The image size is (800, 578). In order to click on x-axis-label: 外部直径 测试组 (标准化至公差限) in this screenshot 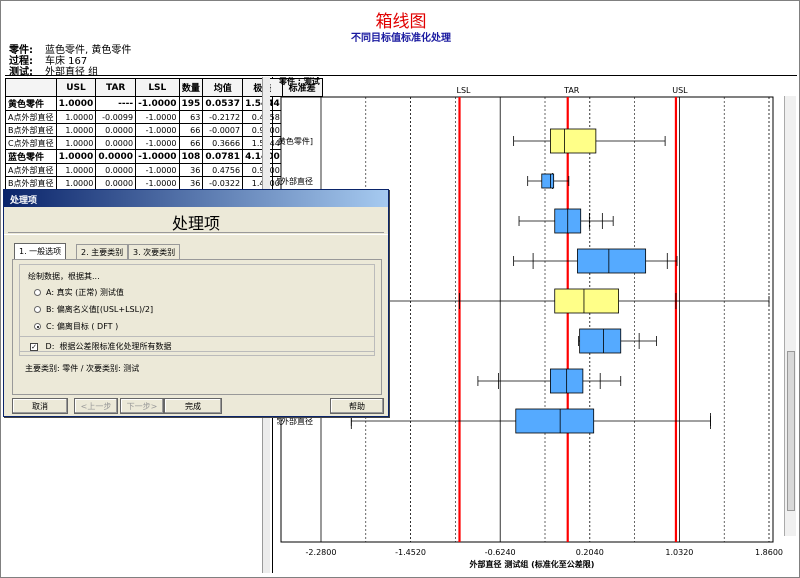, I will do `click(532, 564)`.